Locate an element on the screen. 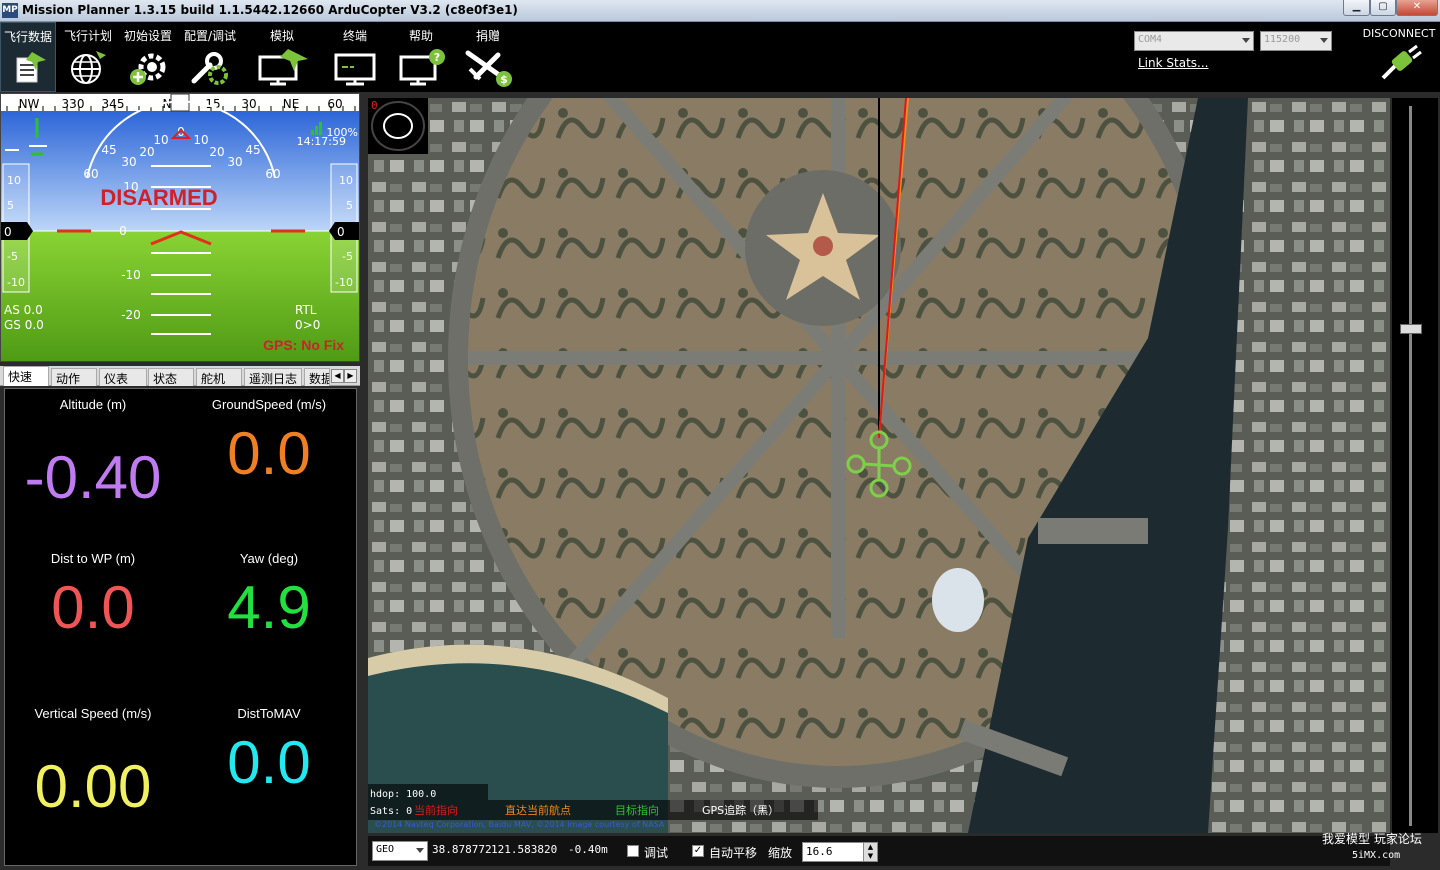  tab-scroll-right: ▶ is located at coordinates (350, 376).